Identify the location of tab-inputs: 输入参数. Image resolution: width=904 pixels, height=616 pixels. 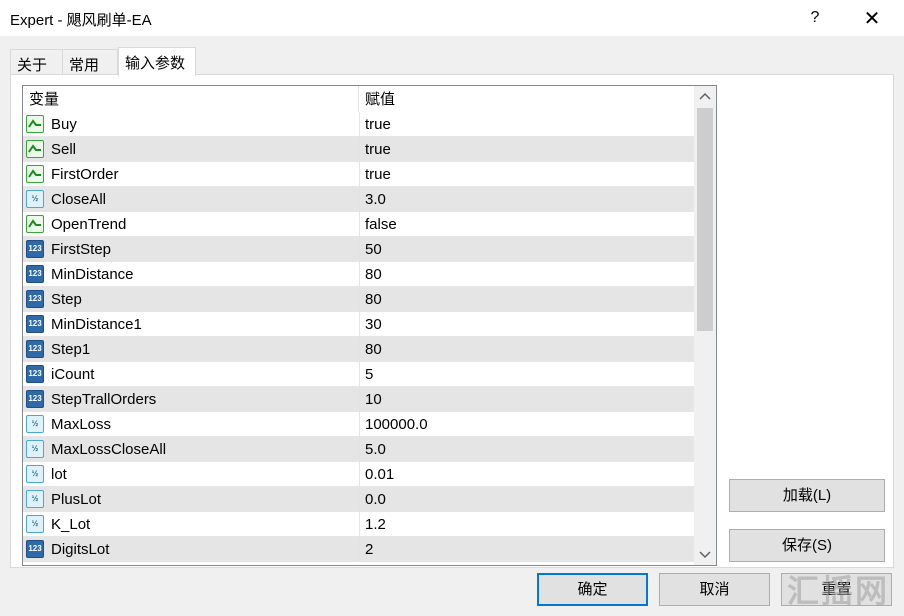
(157, 61).